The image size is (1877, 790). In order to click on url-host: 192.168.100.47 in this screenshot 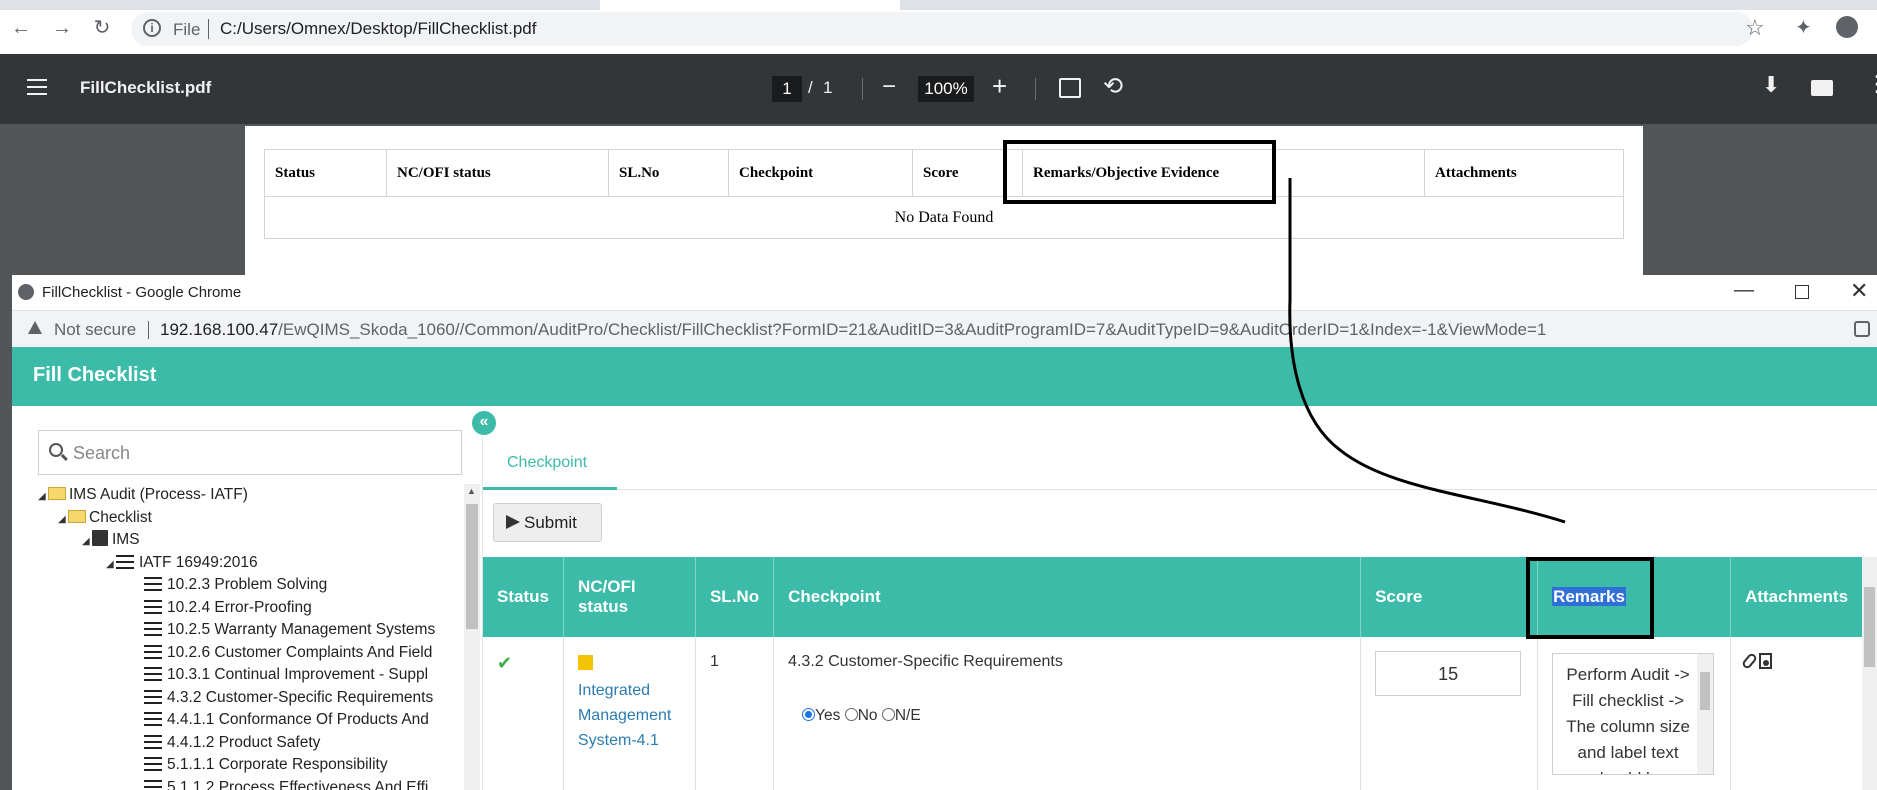, I will do `click(219, 329)`.